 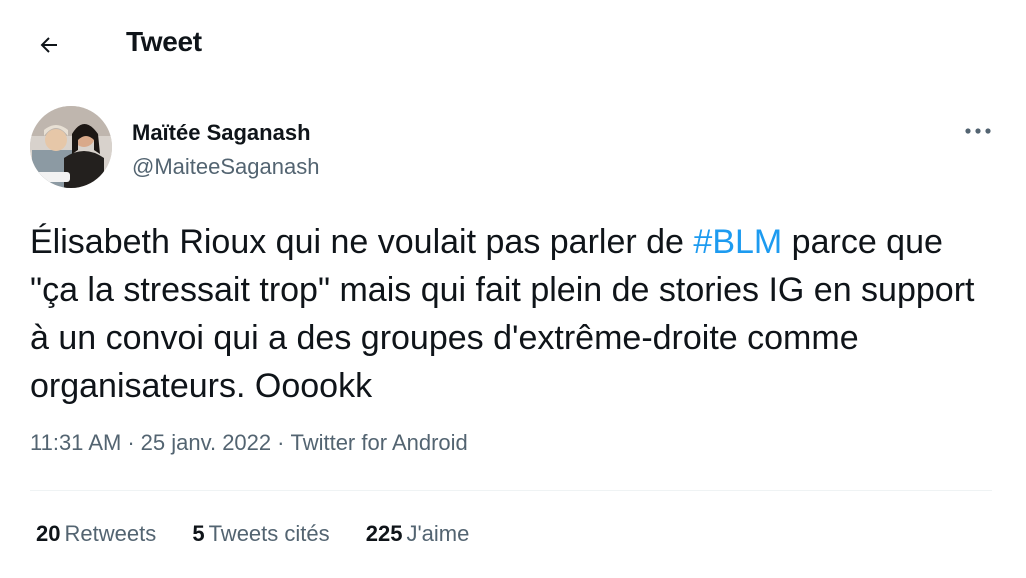 I want to click on avatar-photo, so click(x=71, y=147).